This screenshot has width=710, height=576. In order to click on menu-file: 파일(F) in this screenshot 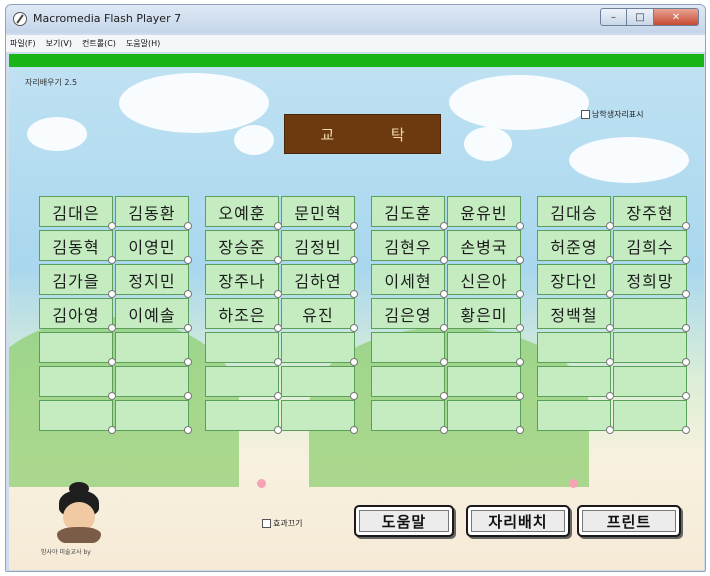, I will do `click(23, 43)`.